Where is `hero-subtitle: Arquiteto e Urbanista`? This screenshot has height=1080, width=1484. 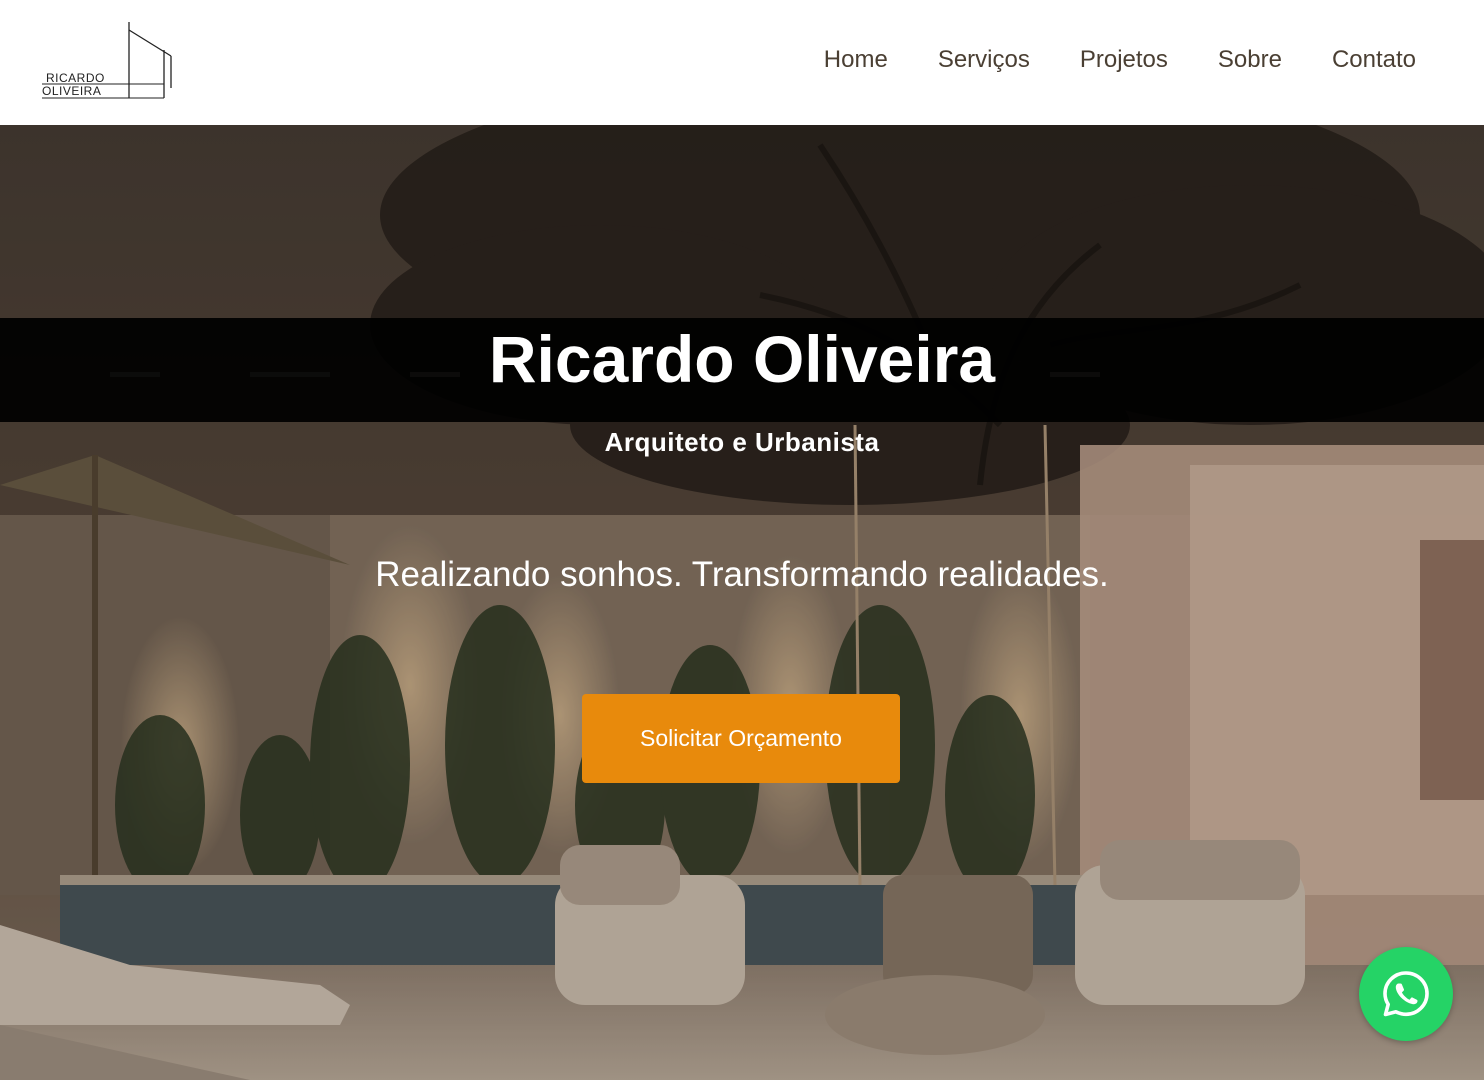
hero-subtitle: Arquiteto e Urbanista is located at coordinates (742, 442).